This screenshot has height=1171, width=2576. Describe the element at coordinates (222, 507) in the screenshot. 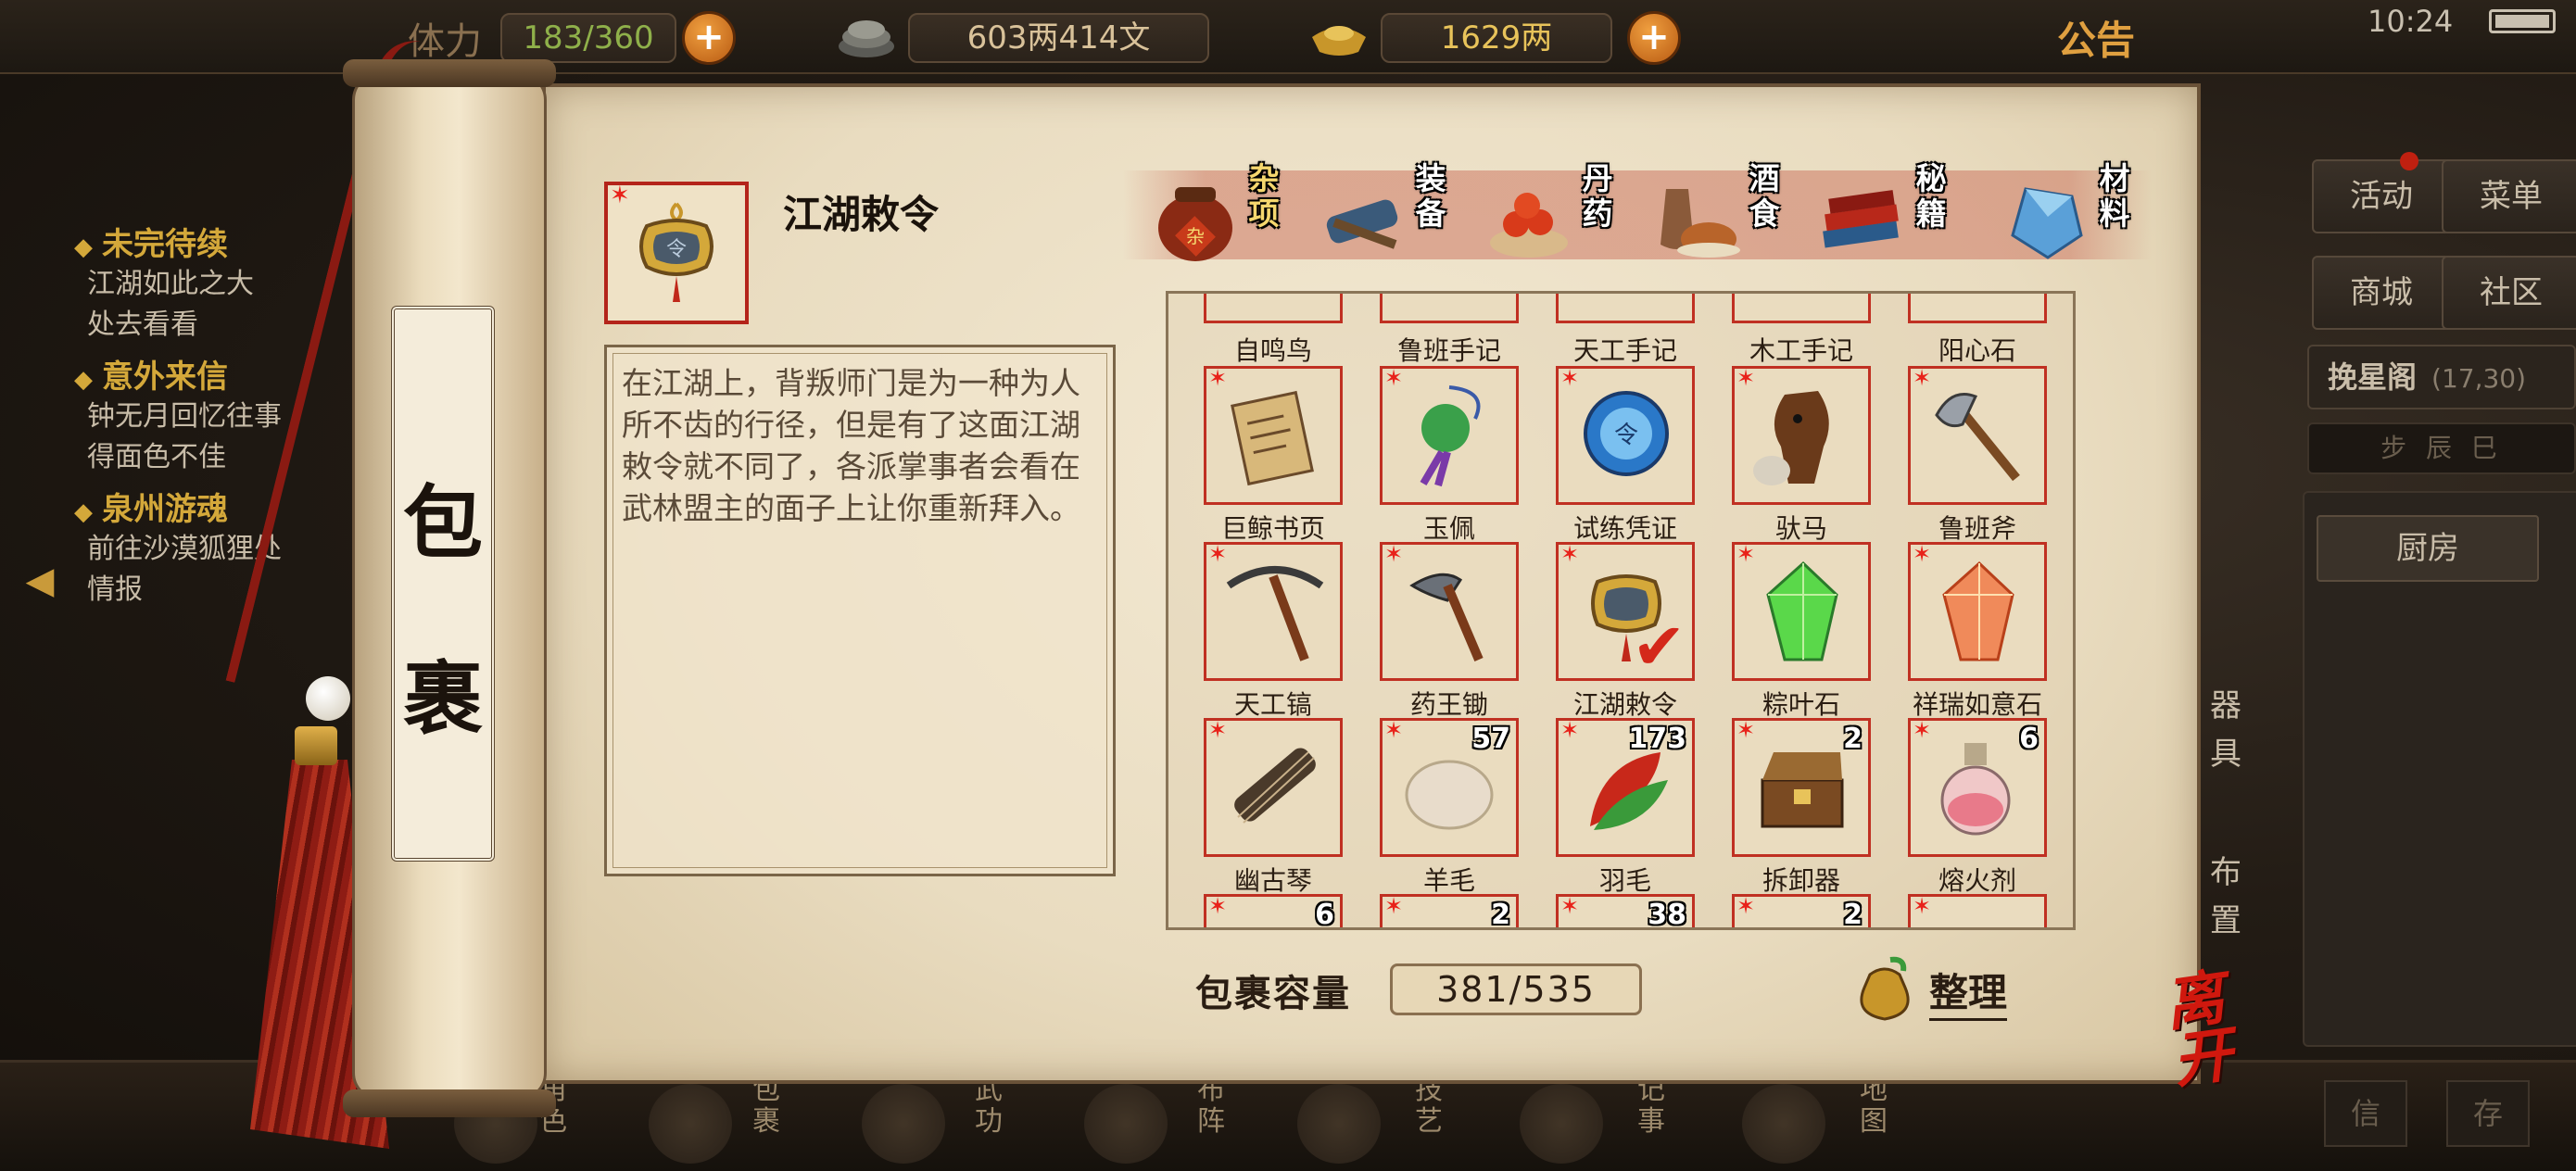

I see `quest-title: ◆ 泉州游魂` at that location.